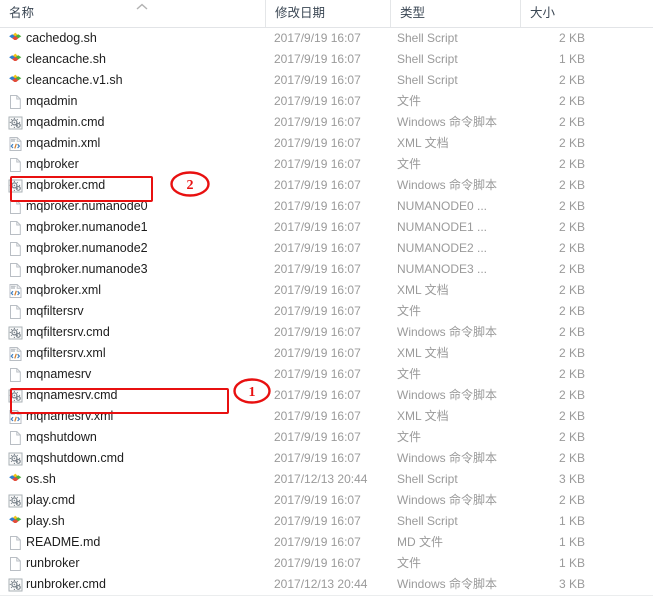  Describe the element at coordinates (143, 563) in the screenshot. I see `file-name-cell: runbroker` at that location.